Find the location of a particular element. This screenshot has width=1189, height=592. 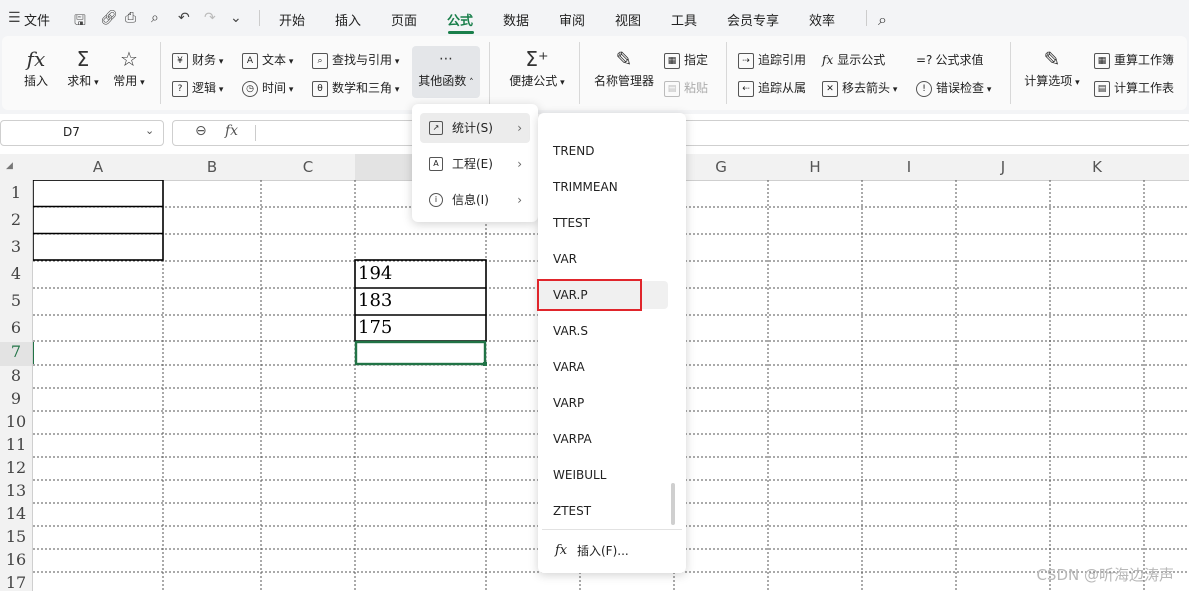

function-var-s: VAR.S is located at coordinates (611, 331).